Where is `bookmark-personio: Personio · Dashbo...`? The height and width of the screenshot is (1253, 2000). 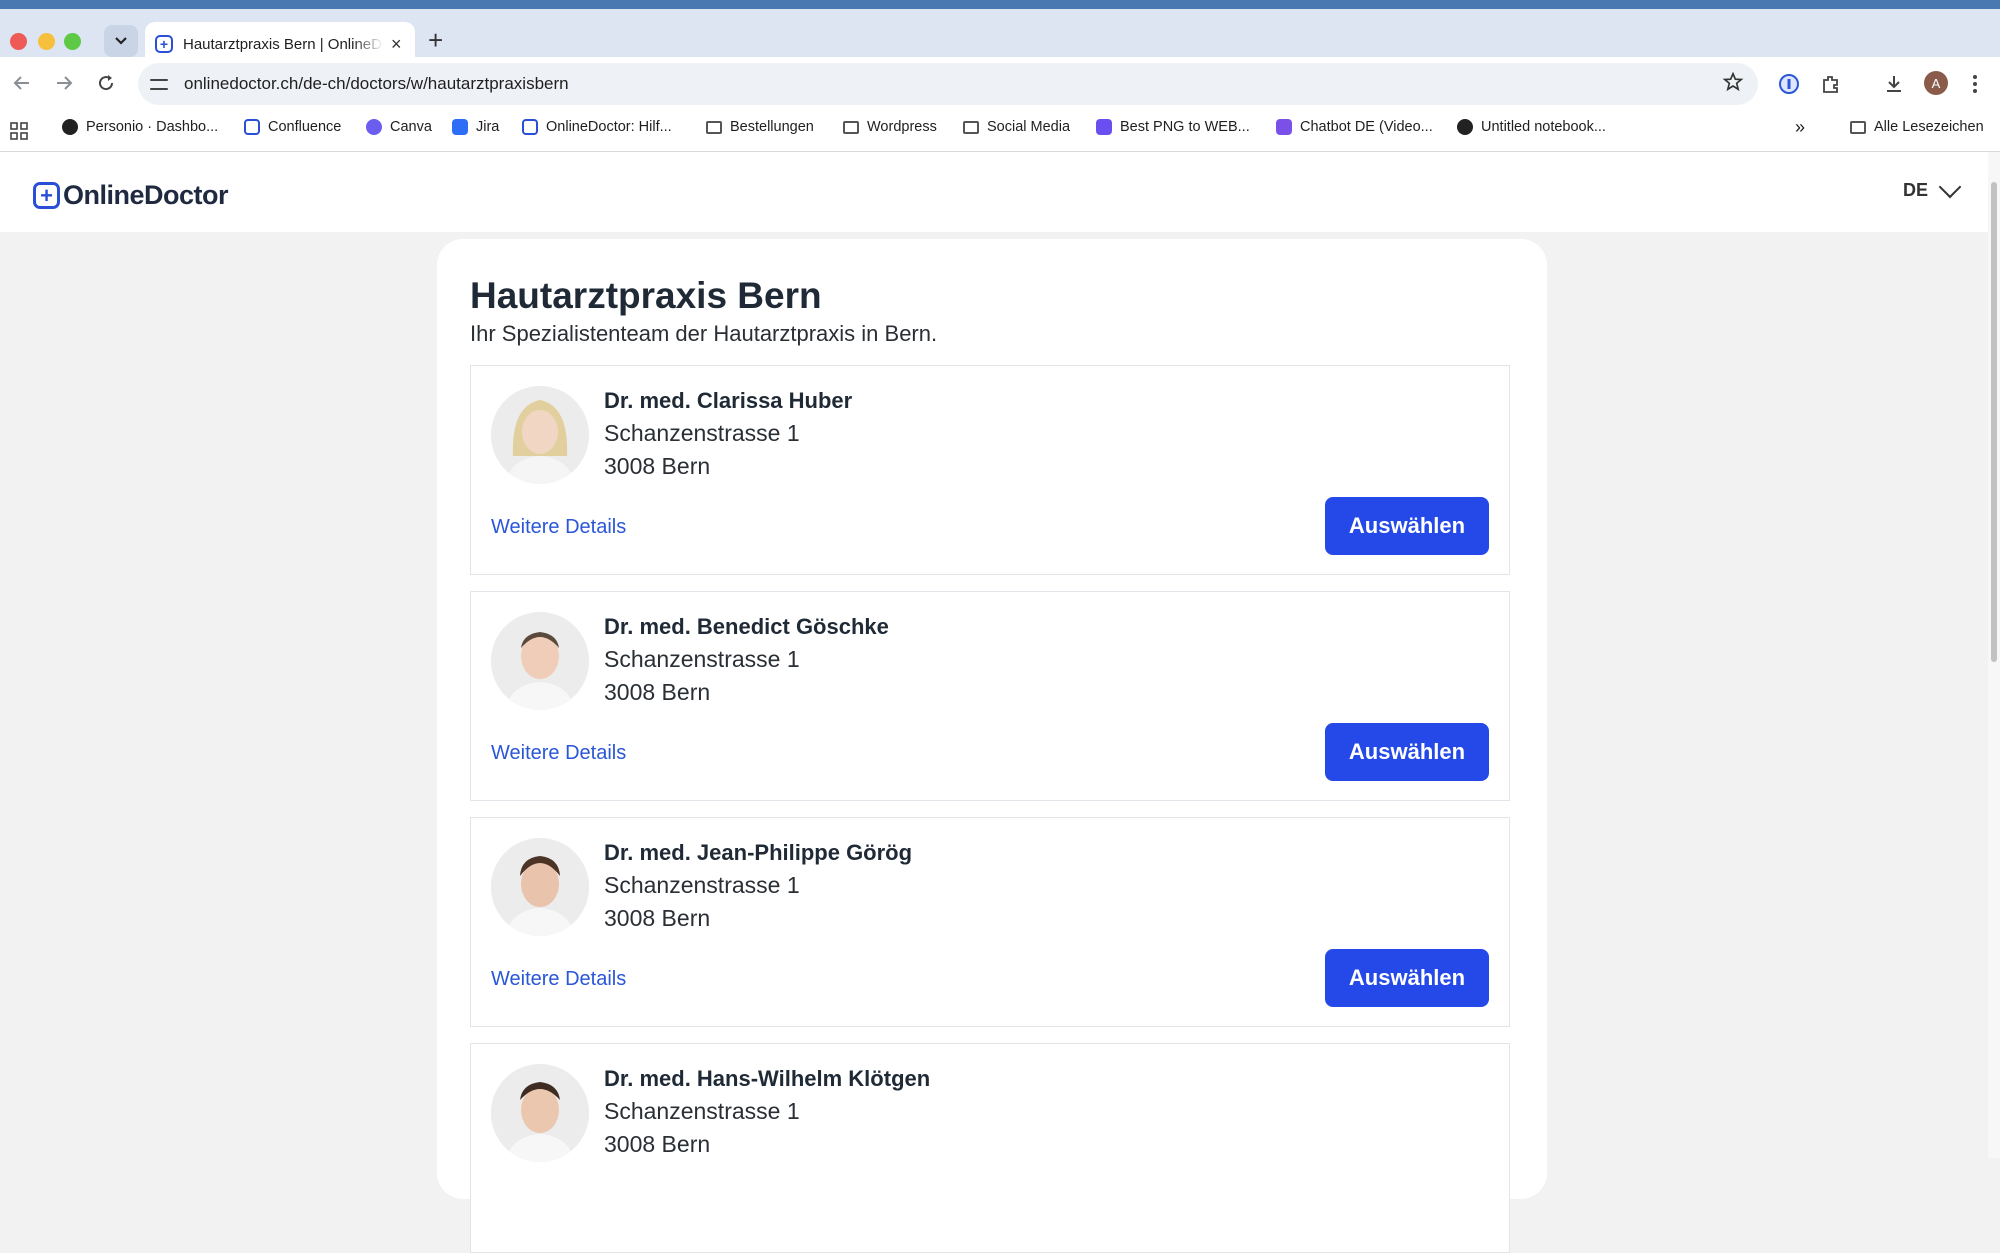 bookmark-personio: Personio · Dashbo... is located at coordinates (140, 127).